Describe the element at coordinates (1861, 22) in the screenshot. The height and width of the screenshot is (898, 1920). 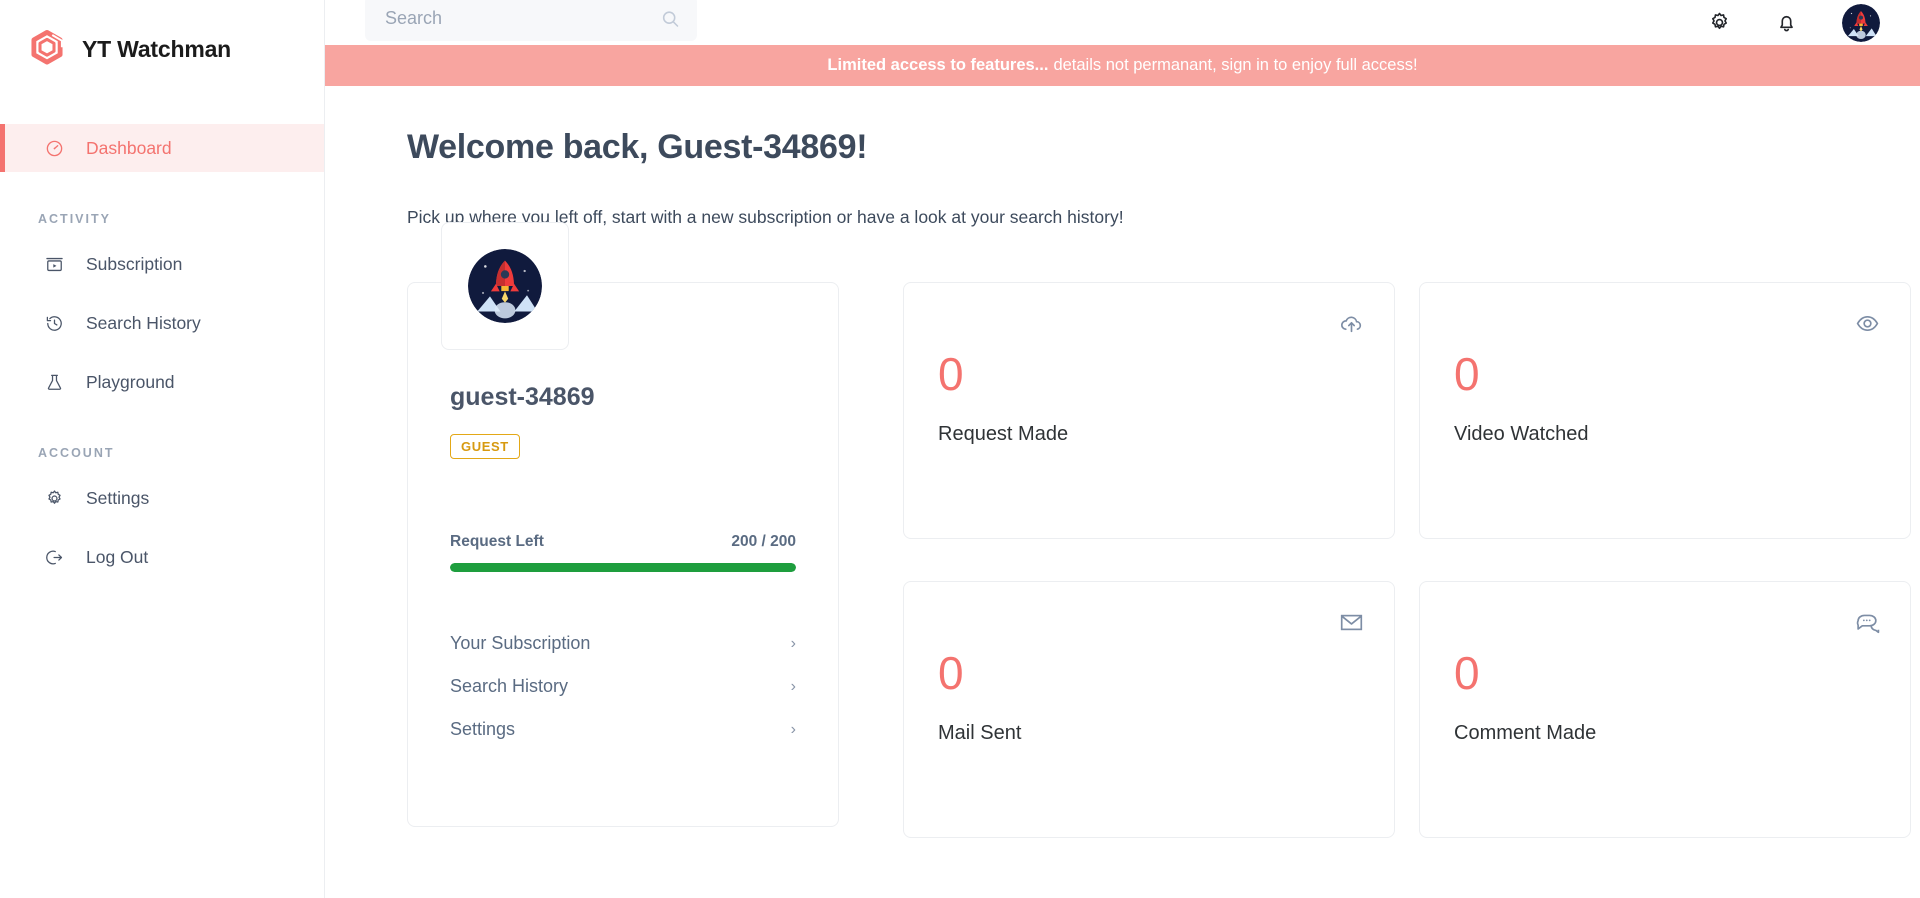
I see `avatar` at that location.